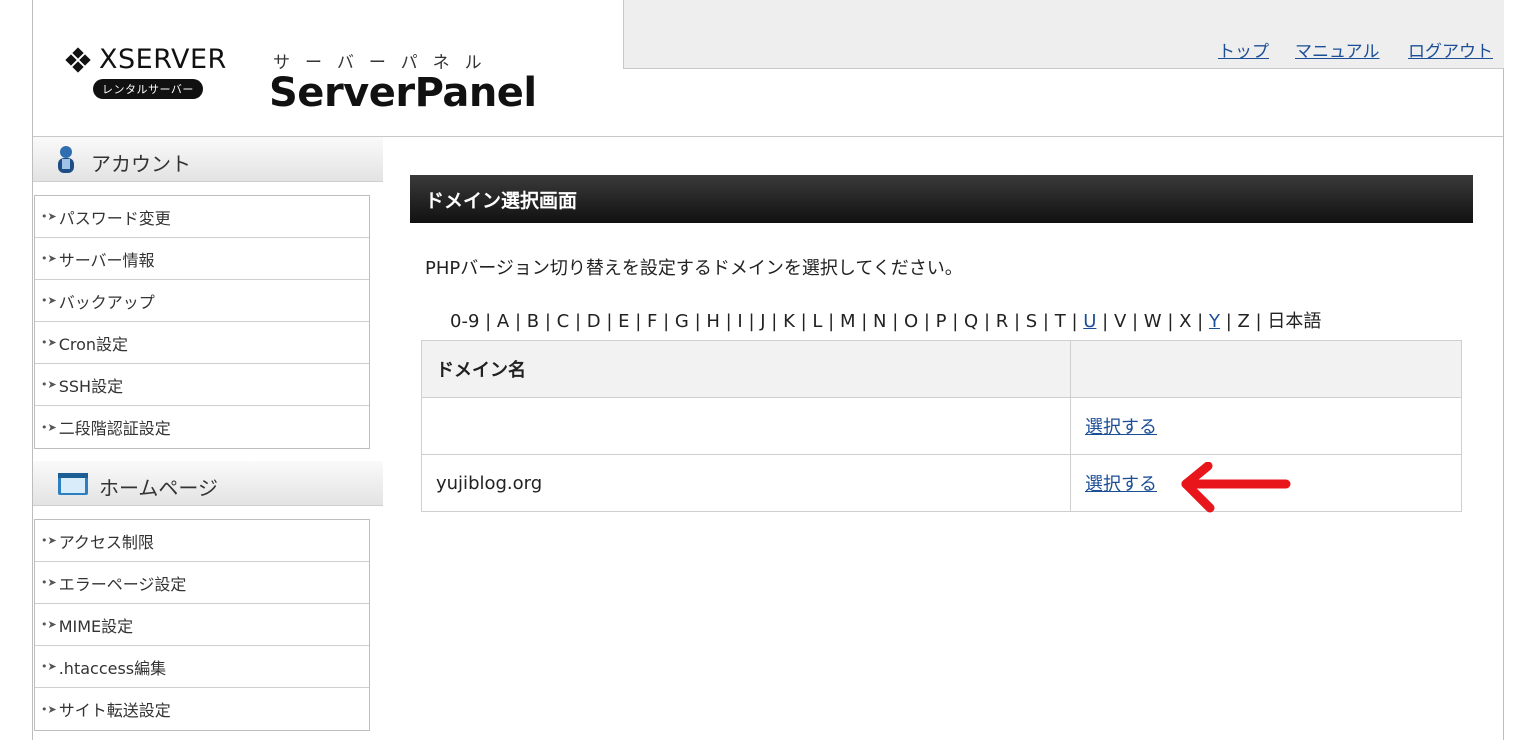  Describe the element at coordinates (1266, 369) in the screenshot. I see `column-header-action` at that location.